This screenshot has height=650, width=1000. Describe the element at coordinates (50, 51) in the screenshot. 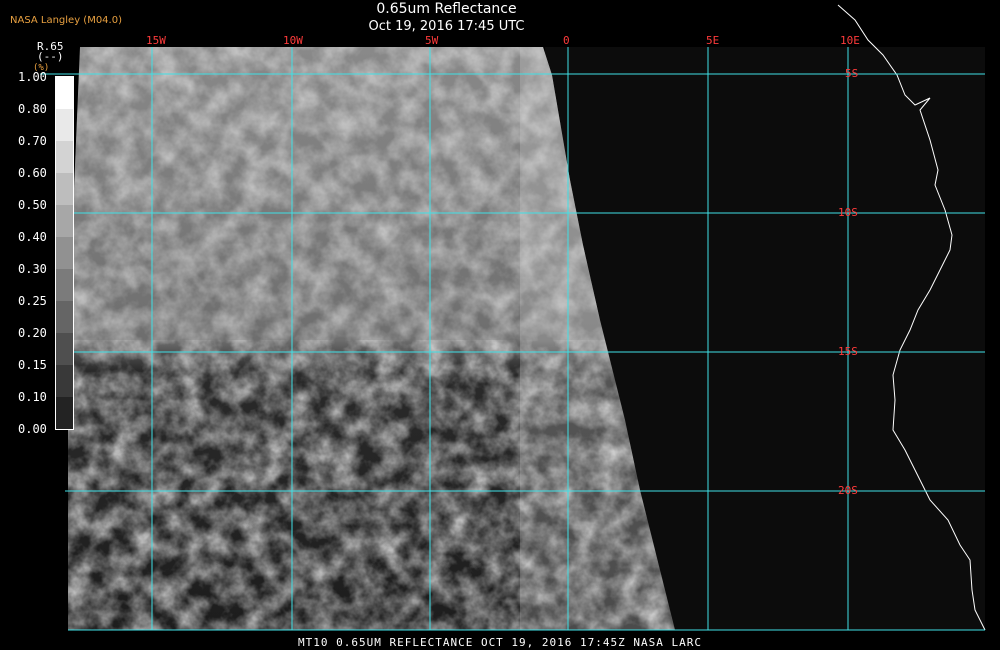

I see `legend-title: R.65 (--)` at that location.